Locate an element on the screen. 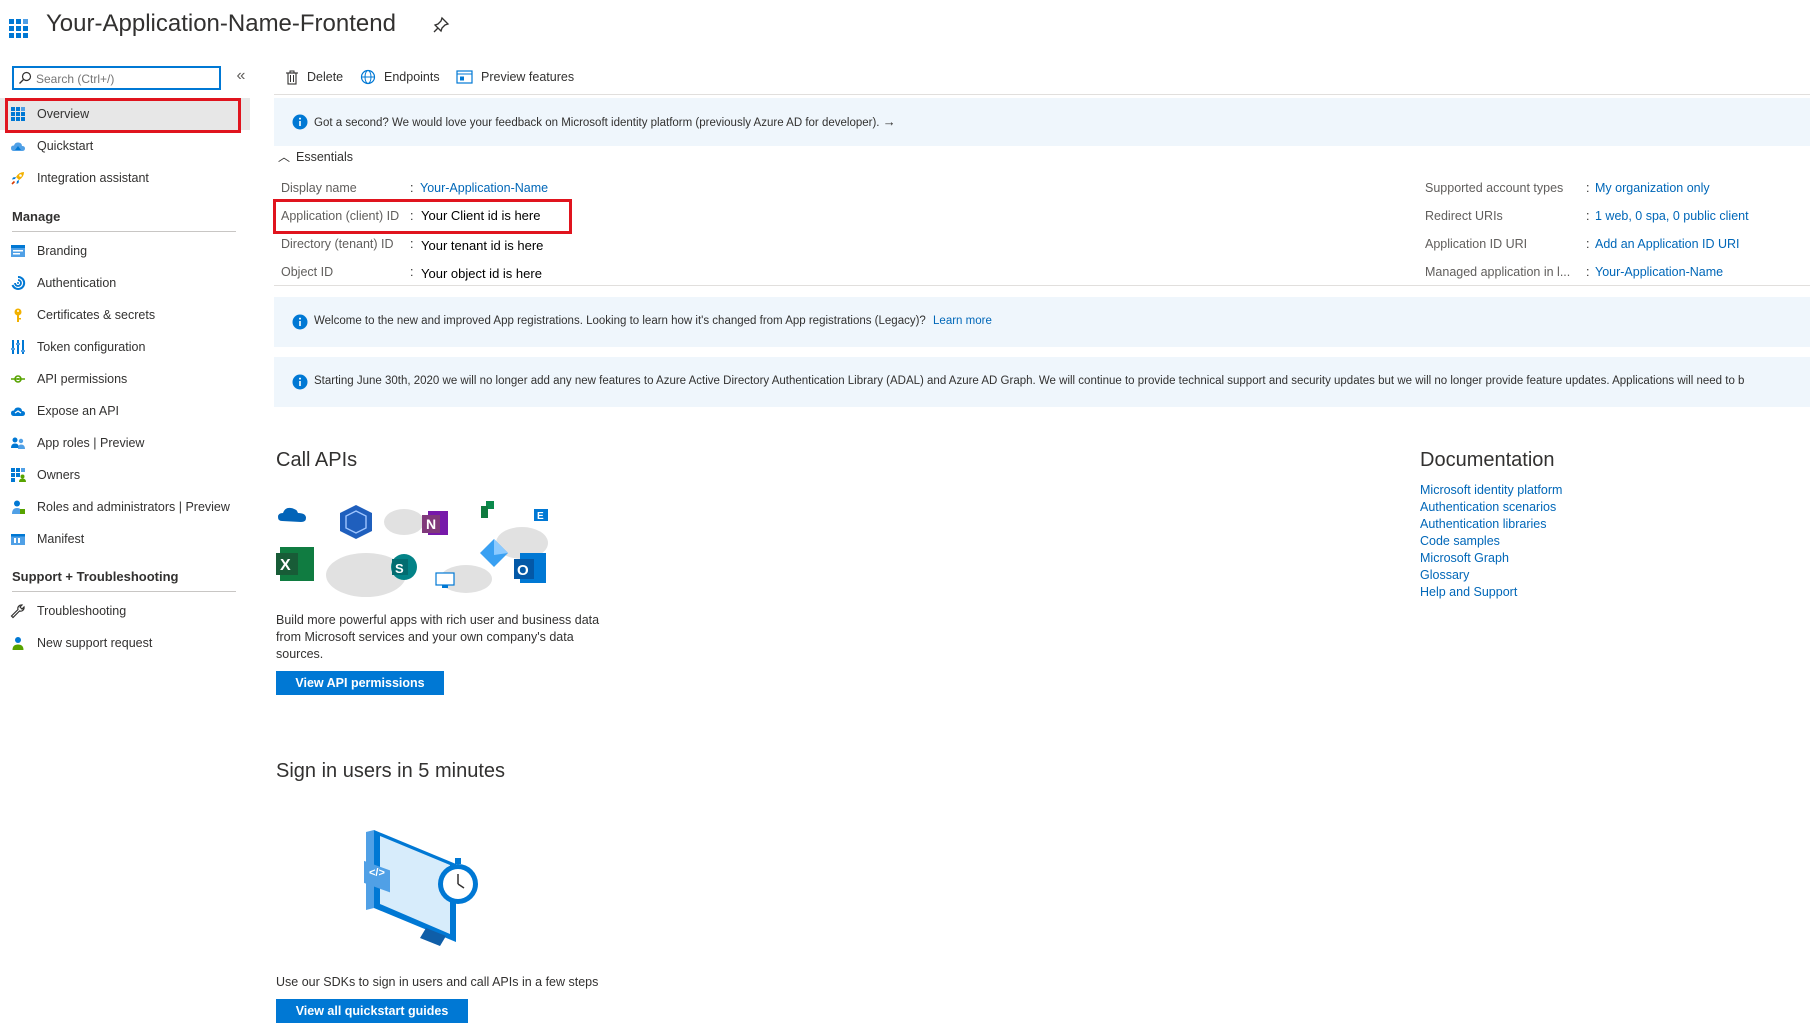 The image size is (1810, 1035). page-title: Your-Application-Name-Frontend is located at coordinates (221, 23).